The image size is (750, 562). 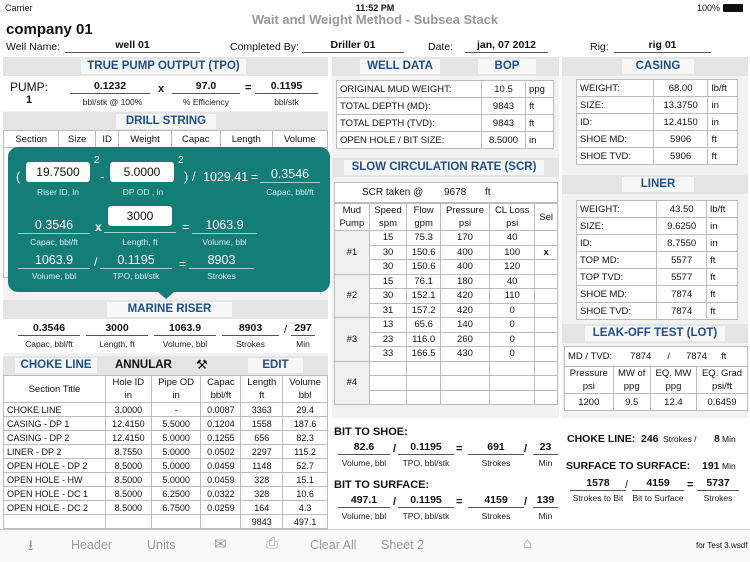 What do you see at coordinates (680, 105) in the screenshot?
I see `table-cell: 13.3750` at bounding box center [680, 105].